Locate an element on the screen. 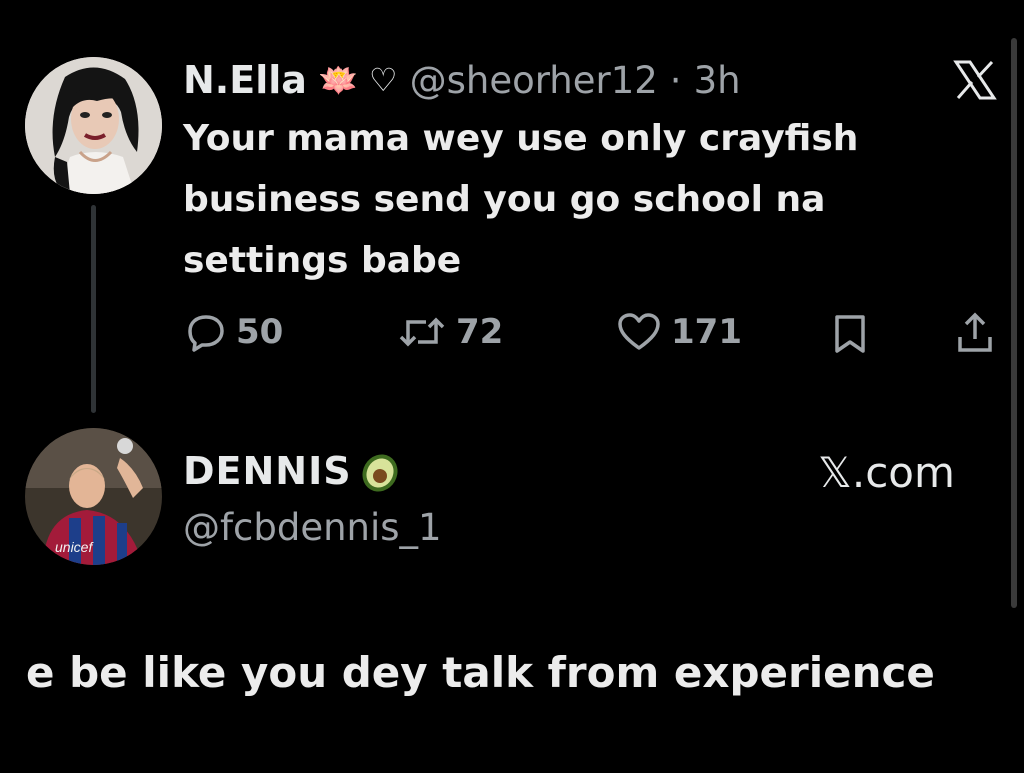 The height and width of the screenshot is (773, 1024). like-button: 171 is located at coordinates (679, 332).